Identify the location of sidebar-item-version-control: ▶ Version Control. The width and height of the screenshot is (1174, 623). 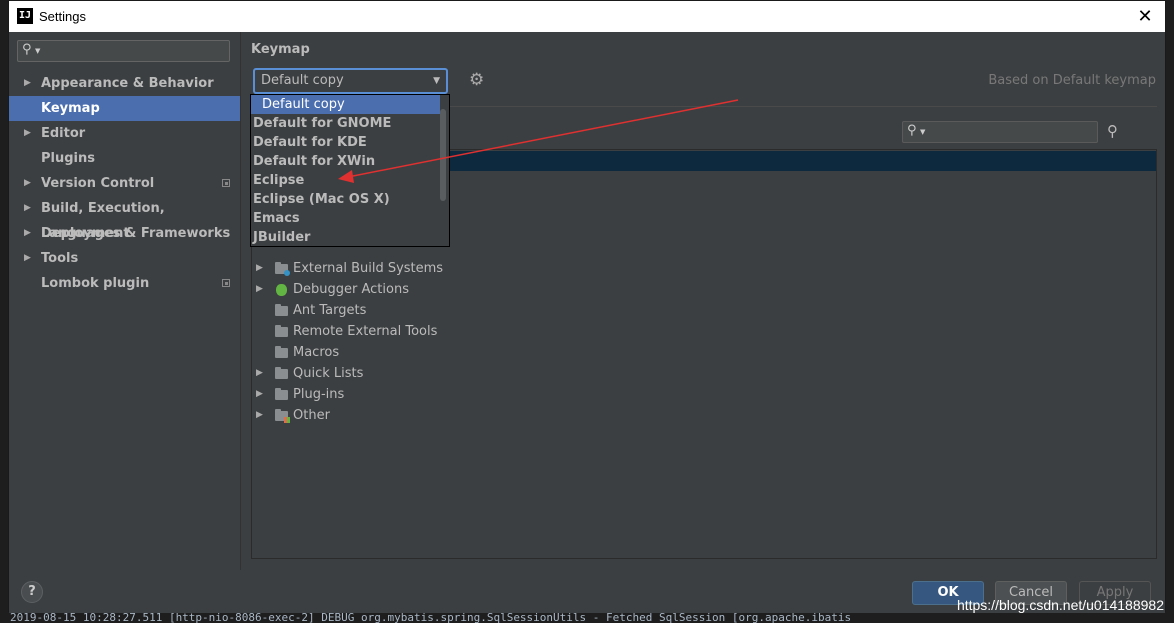
(124, 183).